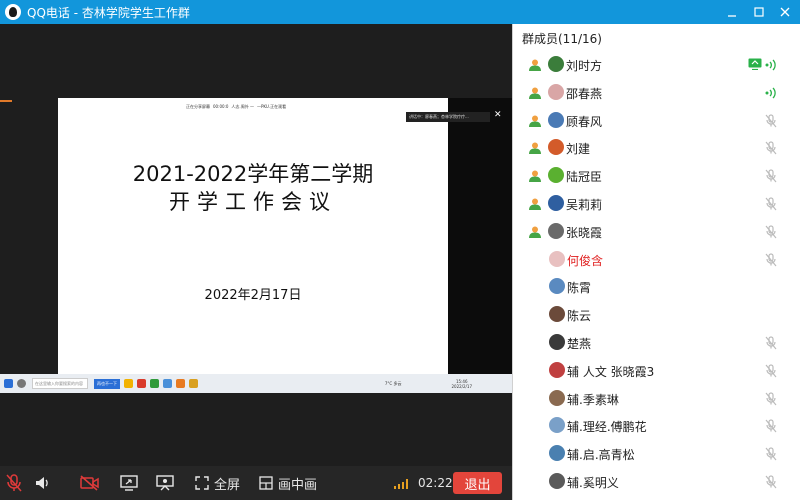 The width and height of the screenshot is (800, 500). Describe the element at coordinates (43, 483) in the screenshot. I see `speaker-icon` at that location.